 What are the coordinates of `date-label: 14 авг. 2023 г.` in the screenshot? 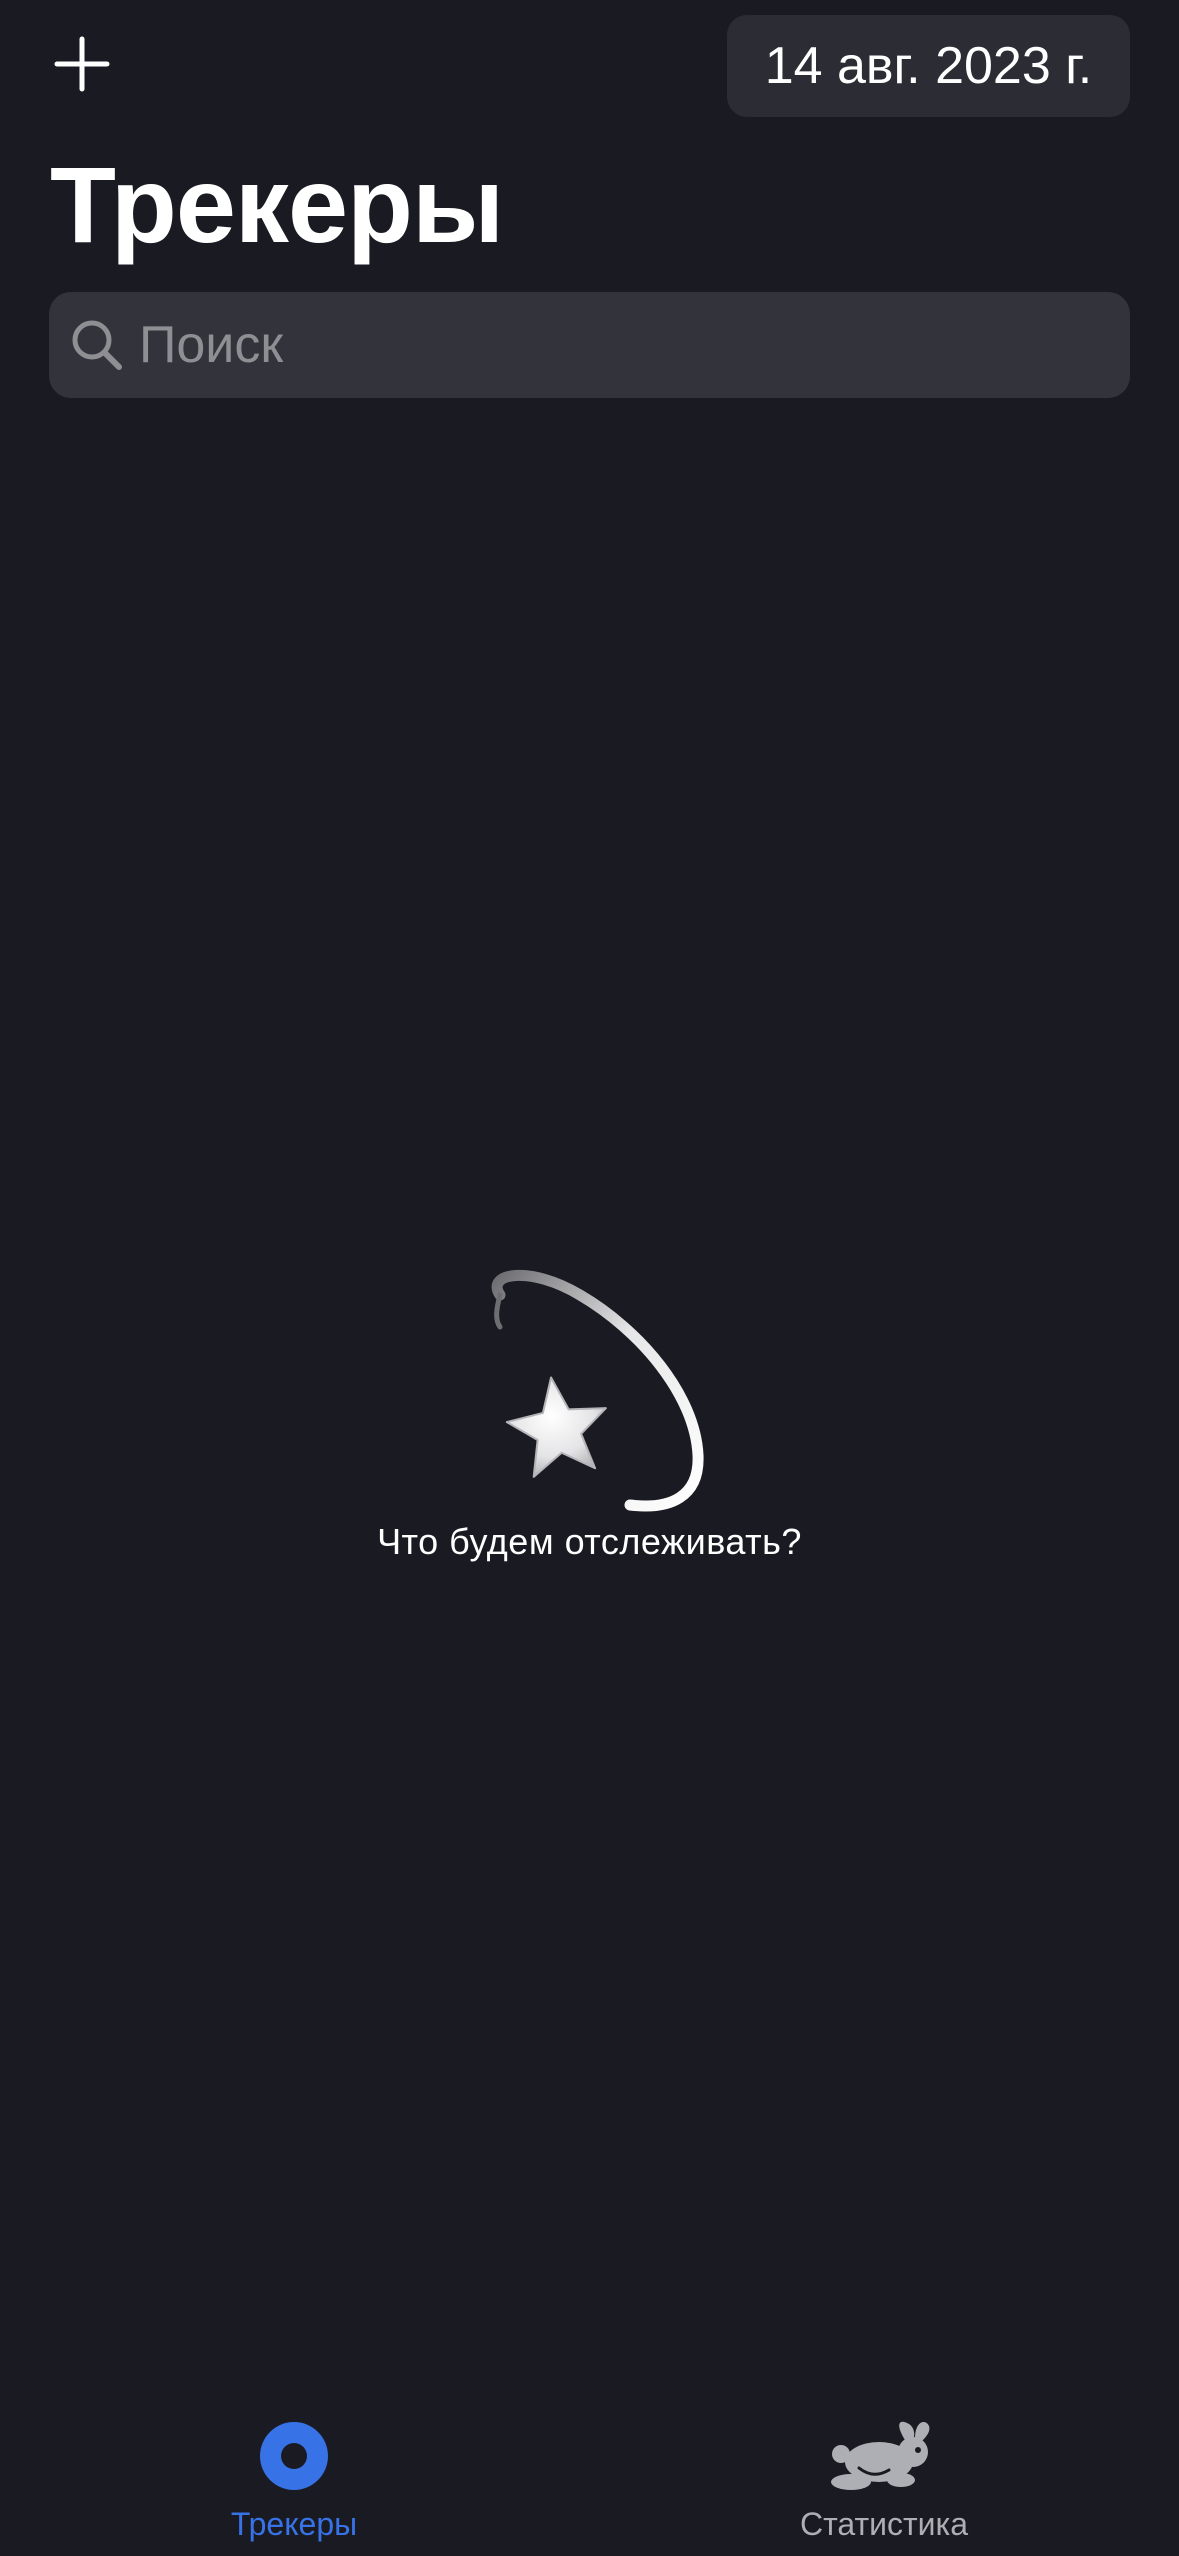 It's located at (928, 66).